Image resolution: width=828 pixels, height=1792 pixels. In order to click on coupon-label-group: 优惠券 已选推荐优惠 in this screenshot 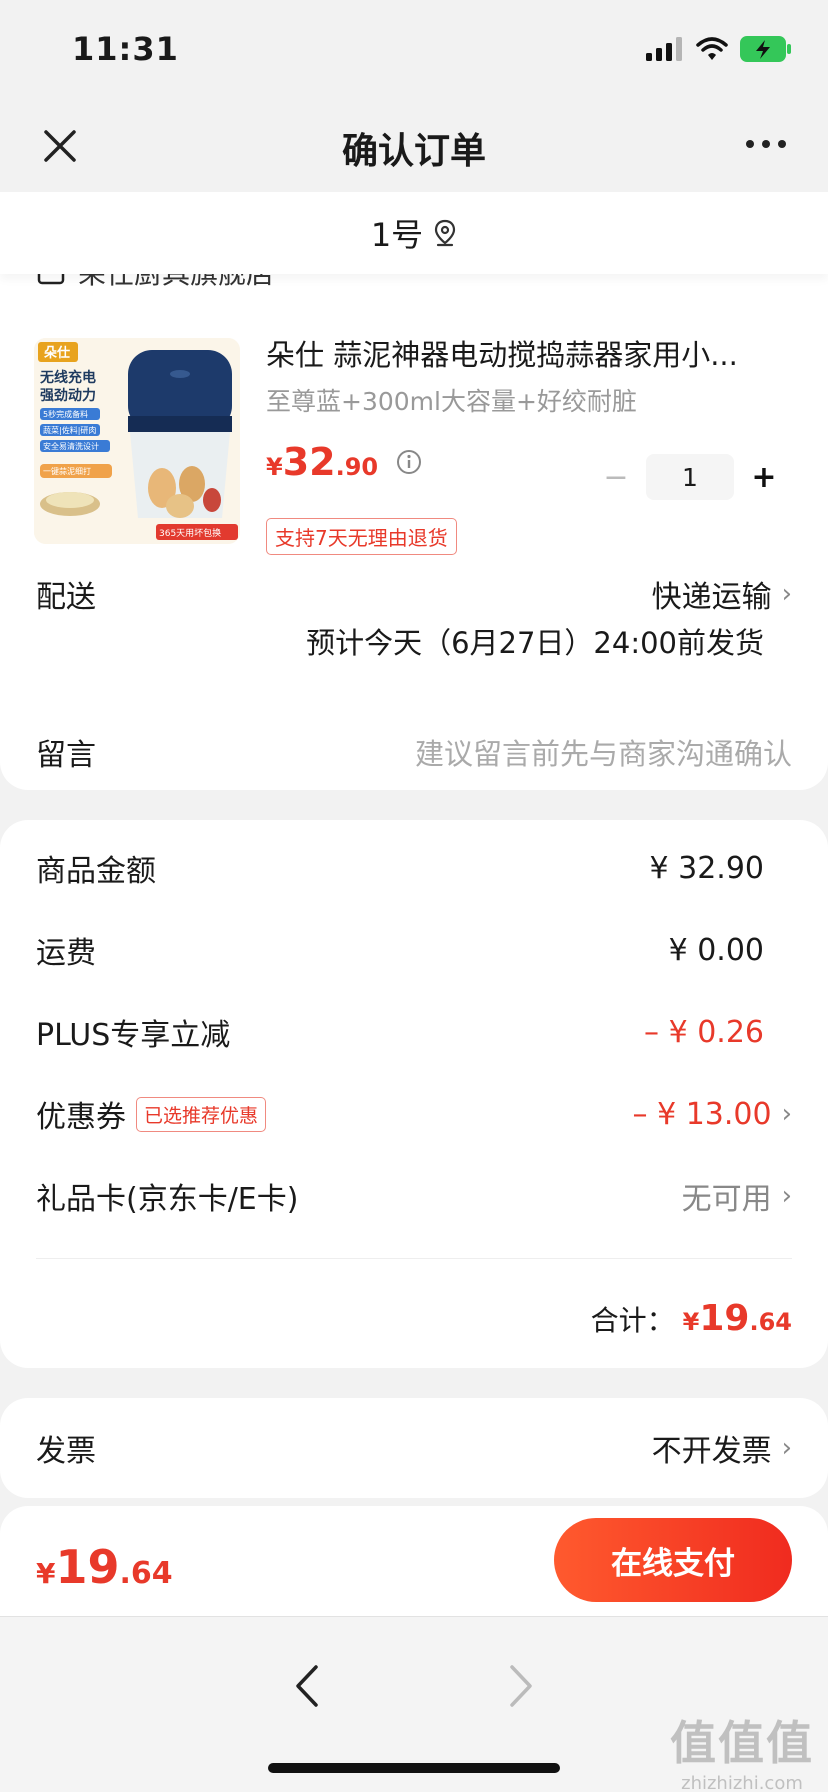, I will do `click(151, 1114)`.